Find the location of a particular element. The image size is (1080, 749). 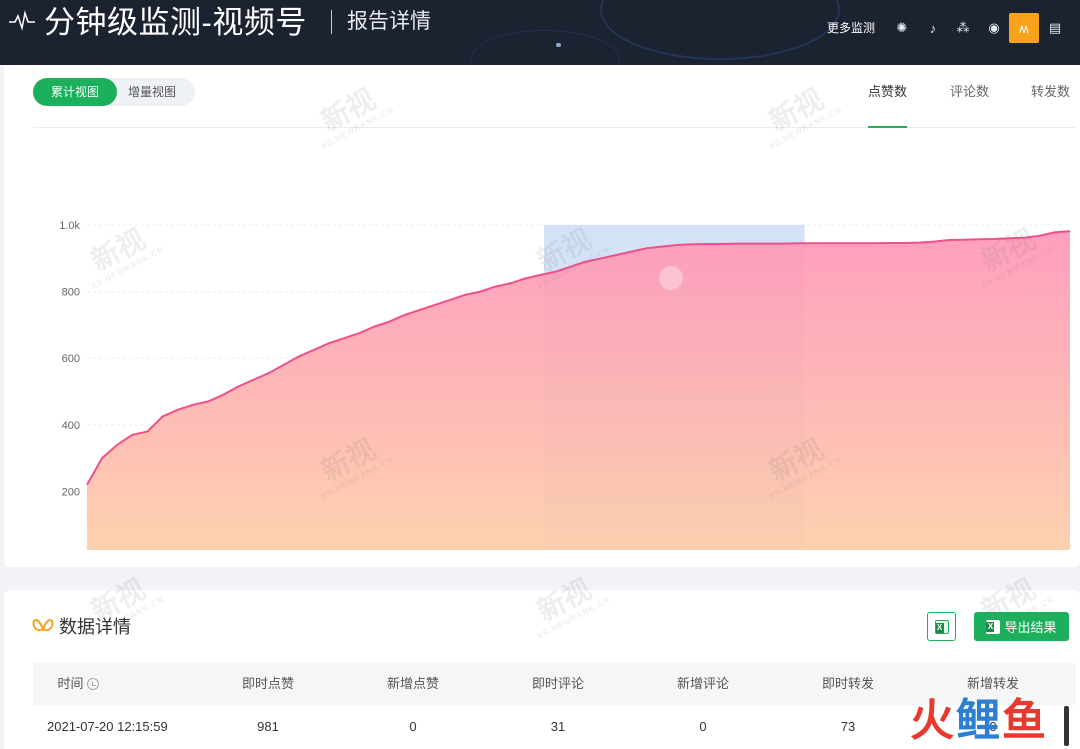

tab-shares: 转发数 is located at coordinates (1050, 92).